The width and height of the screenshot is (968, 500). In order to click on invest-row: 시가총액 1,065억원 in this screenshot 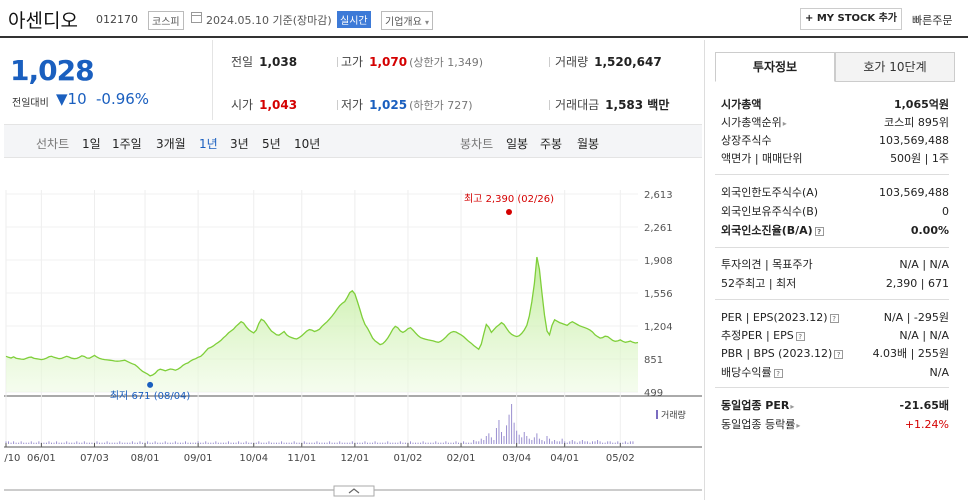, I will do `click(835, 105)`.